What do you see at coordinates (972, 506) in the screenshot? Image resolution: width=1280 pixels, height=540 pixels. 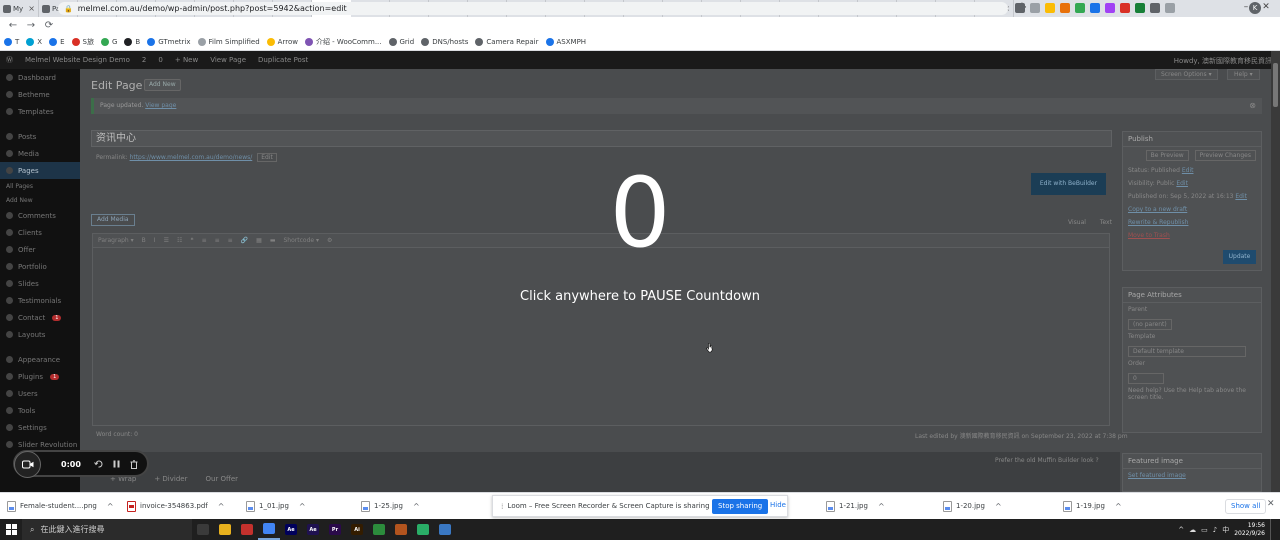 I see `download-item: 1-20.jpg ^` at bounding box center [972, 506].